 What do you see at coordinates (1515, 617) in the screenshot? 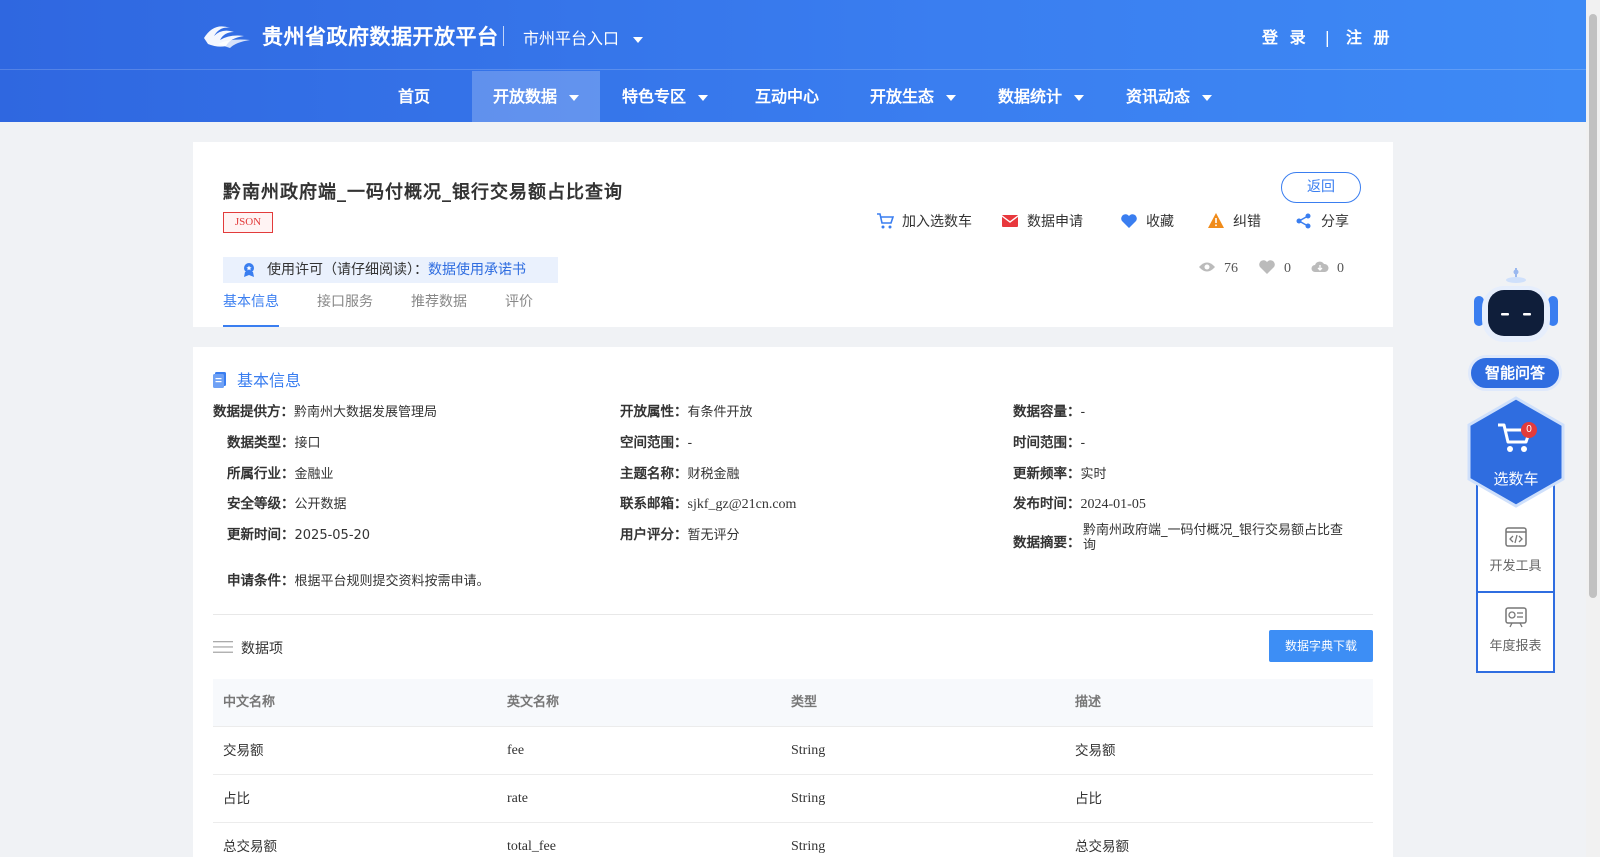
I see `report-icon` at bounding box center [1515, 617].